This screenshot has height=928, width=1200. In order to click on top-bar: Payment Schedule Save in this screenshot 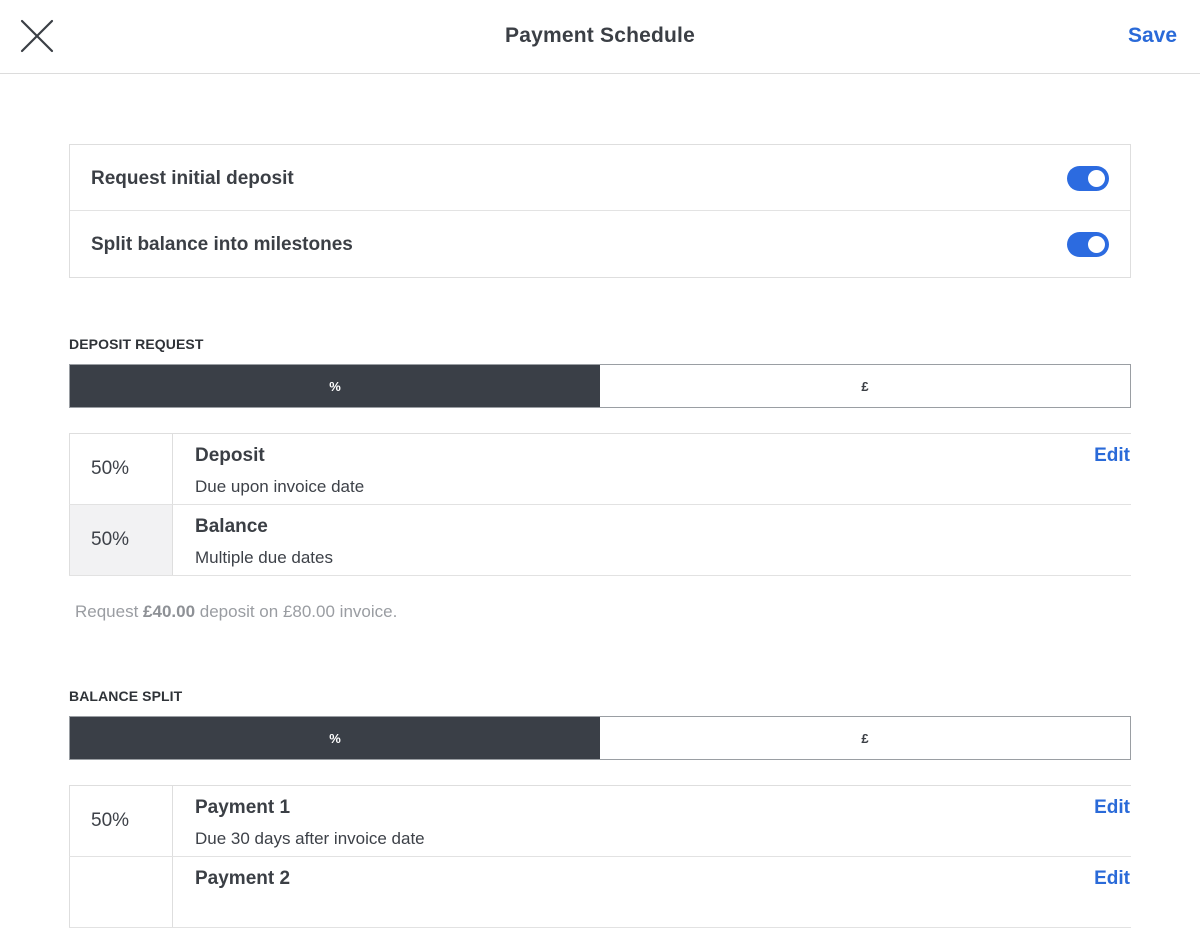, I will do `click(600, 37)`.